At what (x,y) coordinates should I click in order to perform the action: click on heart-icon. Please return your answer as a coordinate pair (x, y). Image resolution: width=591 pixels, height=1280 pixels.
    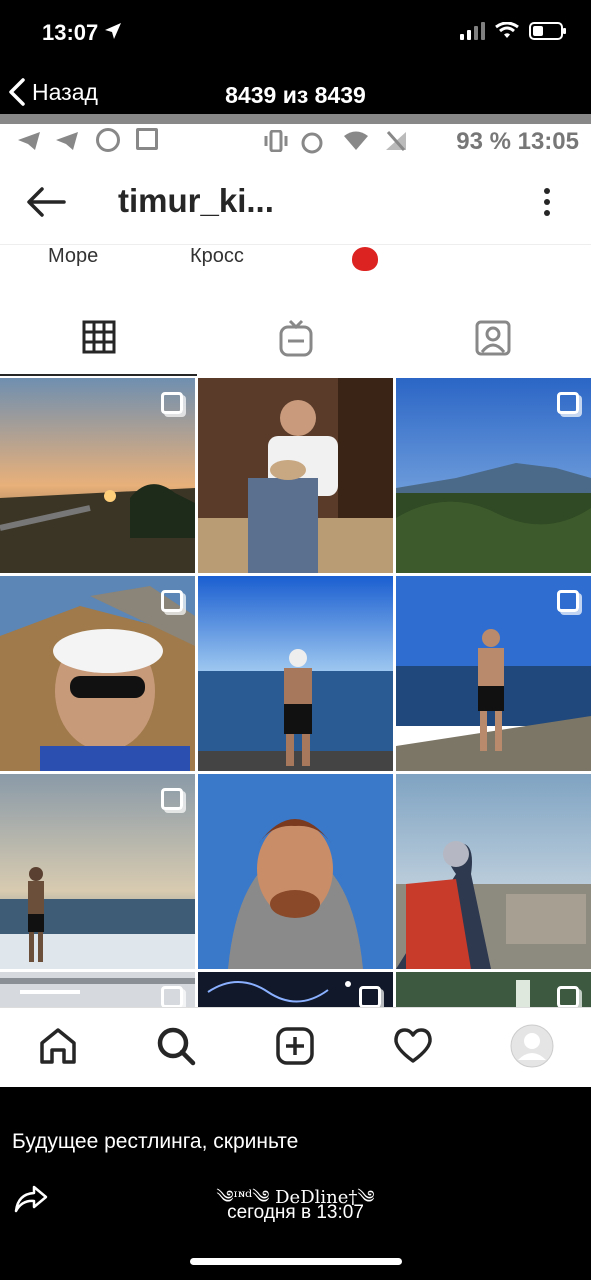
    Looking at the image, I should click on (413, 1045).